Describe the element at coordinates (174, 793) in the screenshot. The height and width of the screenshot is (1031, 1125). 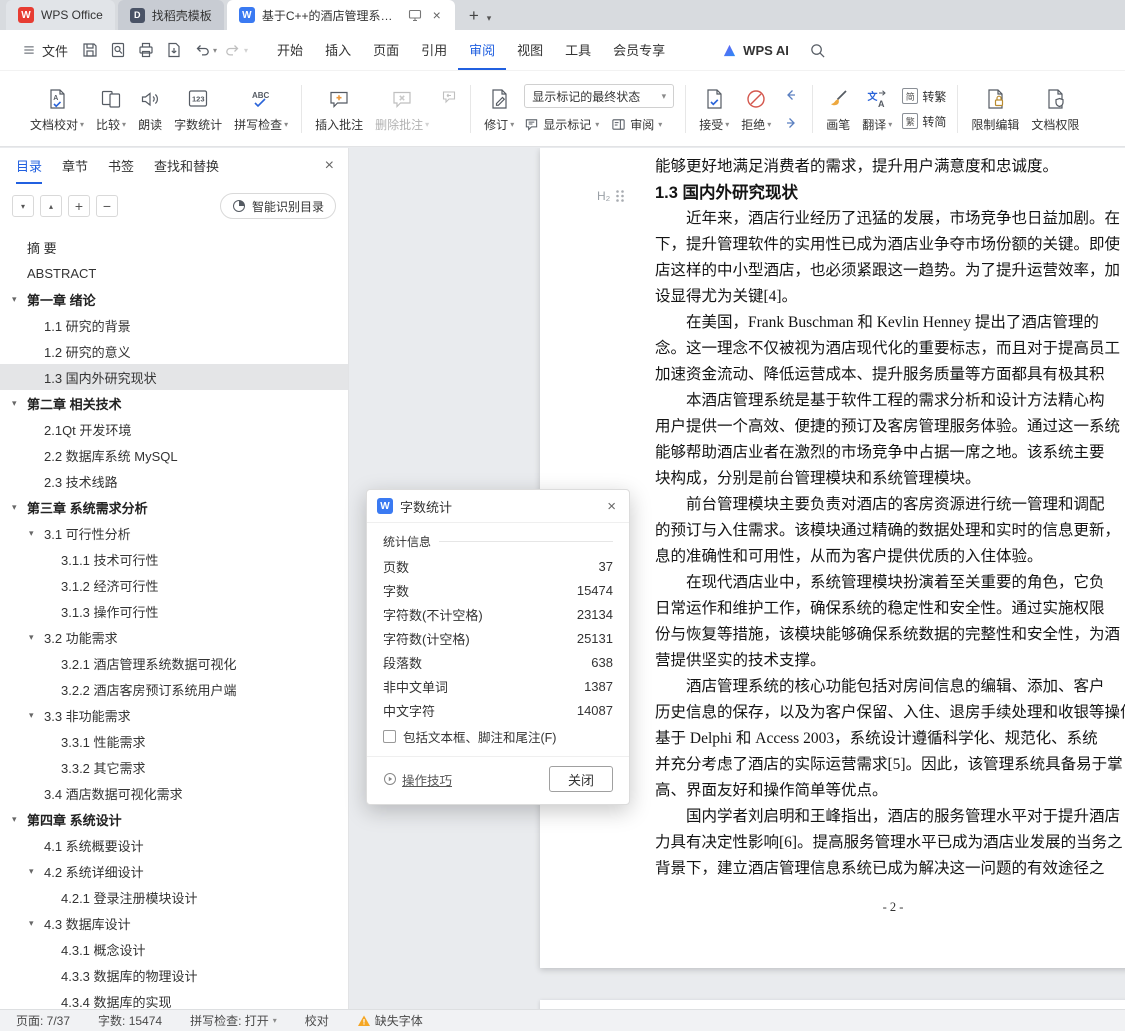
I see `toc-item: ▾ 3.4 酒店数据可视化需求` at that location.